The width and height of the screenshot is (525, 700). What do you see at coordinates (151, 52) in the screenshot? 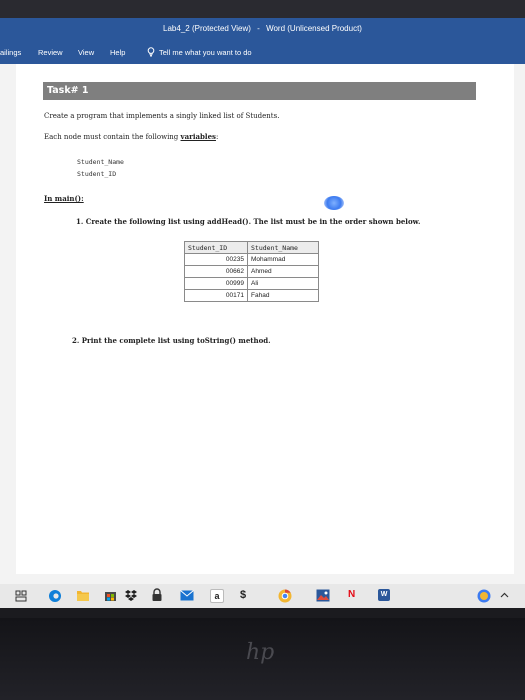
I see `lightbulb-icon` at bounding box center [151, 52].